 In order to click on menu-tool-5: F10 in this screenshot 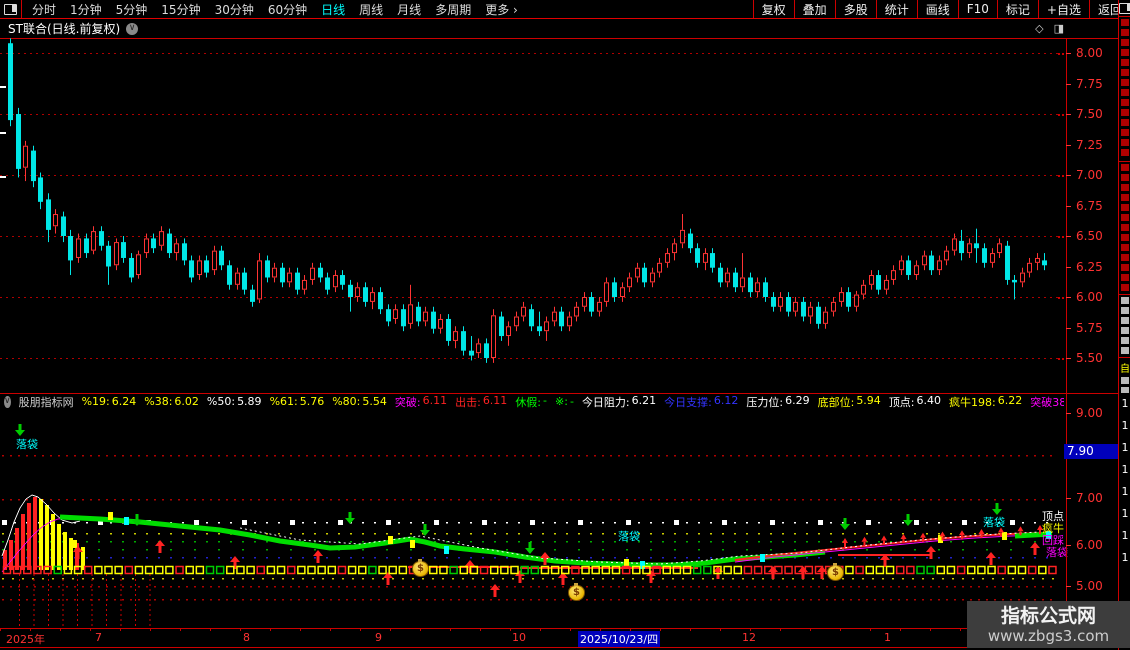, I will do `click(977, 9)`.